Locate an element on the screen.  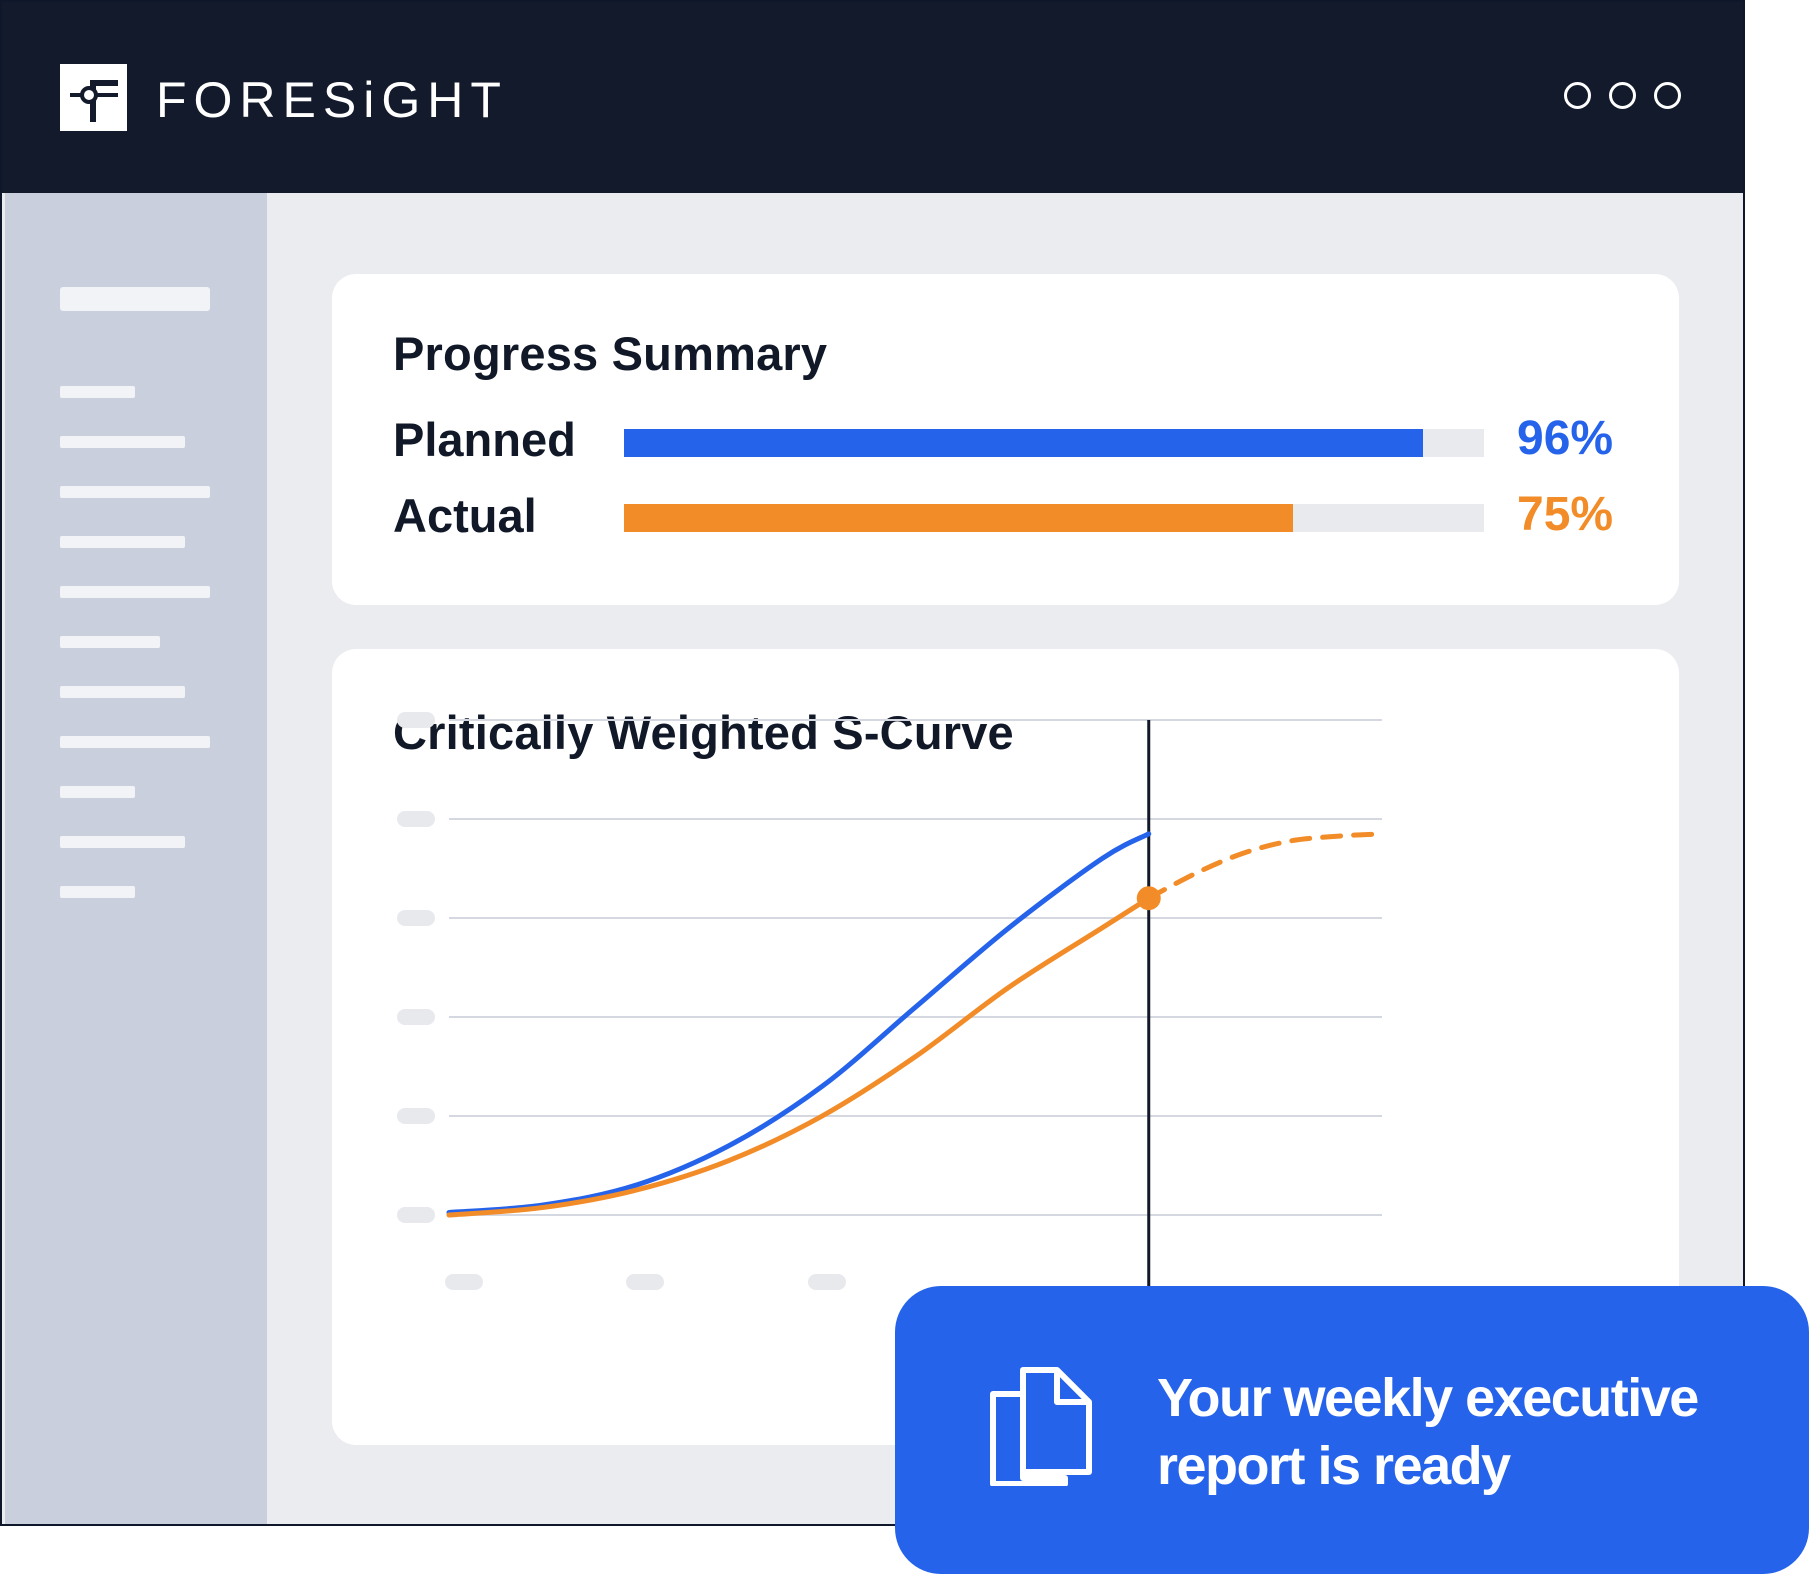
sidebar is located at coordinates (136, 858).